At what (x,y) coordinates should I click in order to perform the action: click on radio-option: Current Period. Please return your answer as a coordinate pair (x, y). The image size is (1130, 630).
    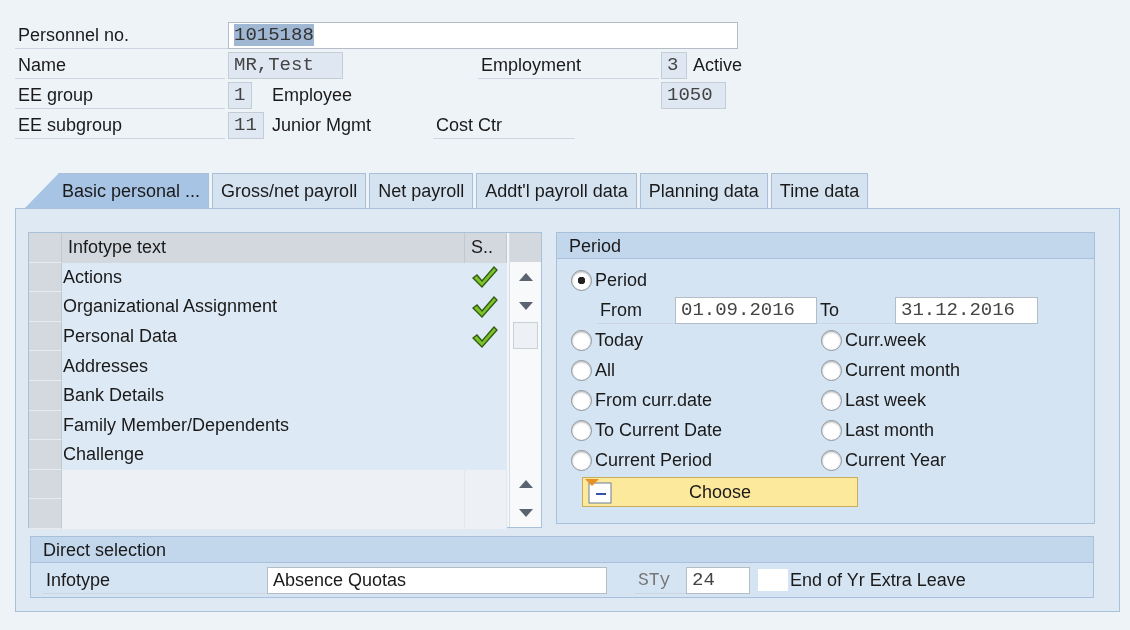
    Looking at the image, I should click on (696, 460).